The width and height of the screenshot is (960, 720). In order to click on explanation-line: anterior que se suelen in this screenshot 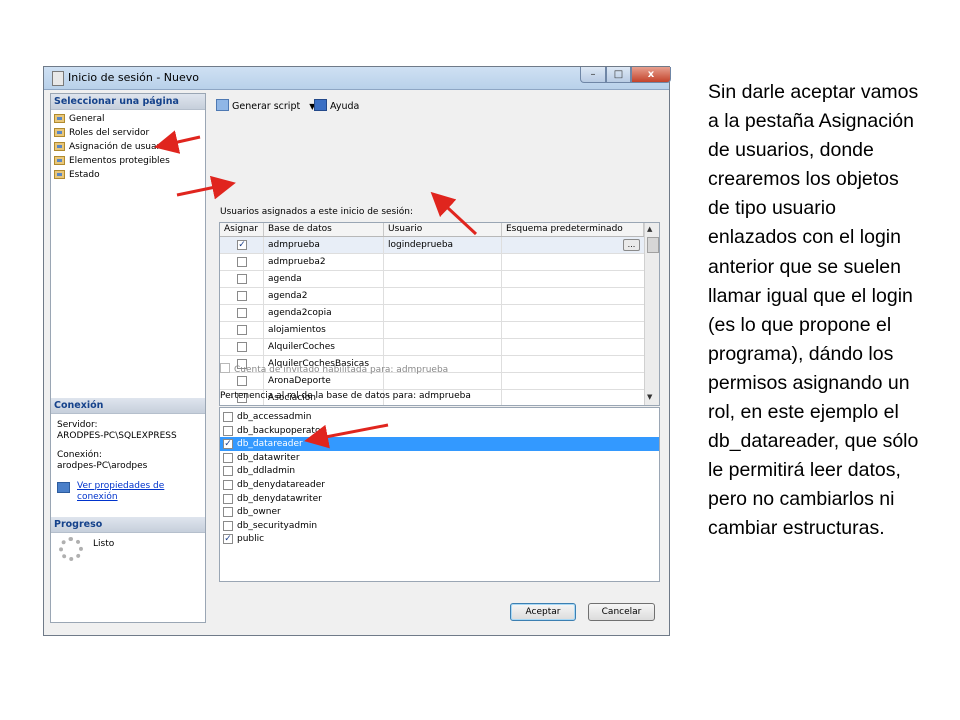, I will do `click(804, 266)`.